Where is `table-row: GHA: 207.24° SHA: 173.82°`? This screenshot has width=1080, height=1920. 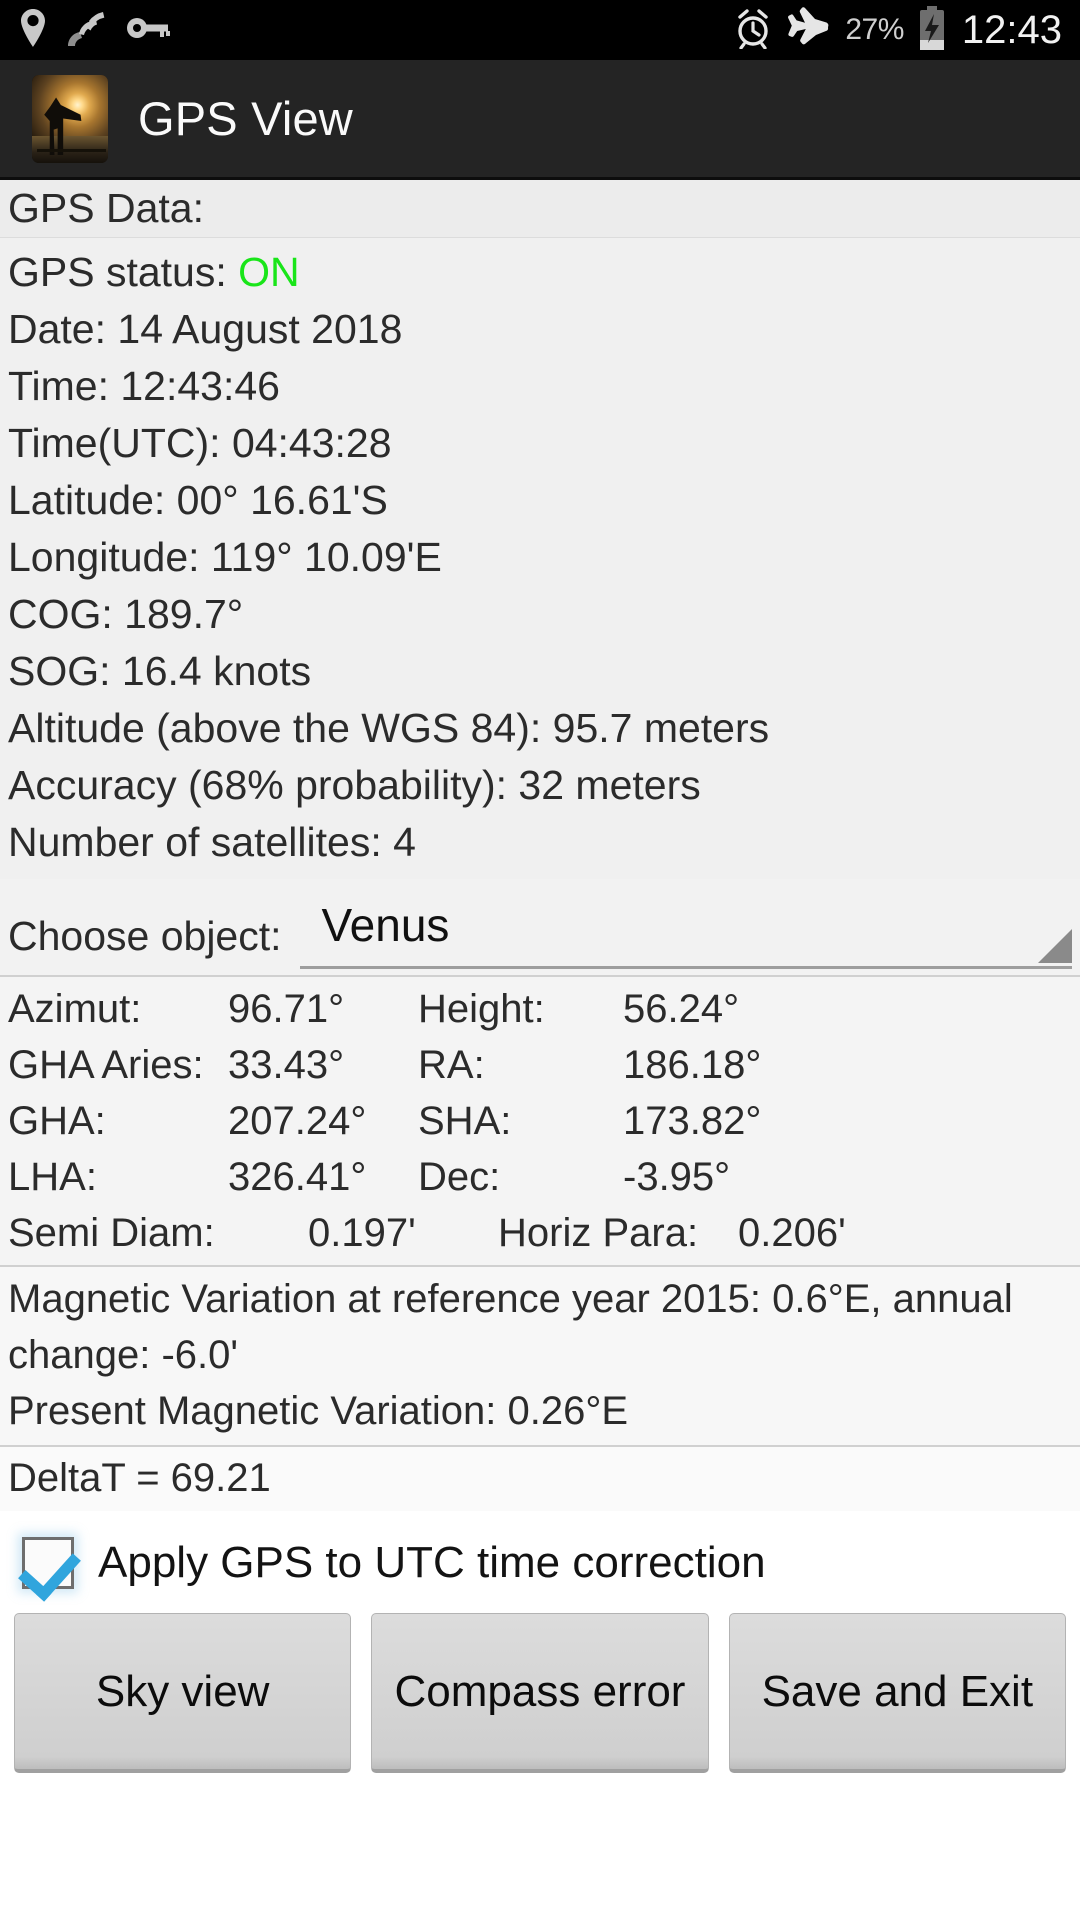 table-row: GHA: 207.24° SHA: 173.82° is located at coordinates (540, 1121).